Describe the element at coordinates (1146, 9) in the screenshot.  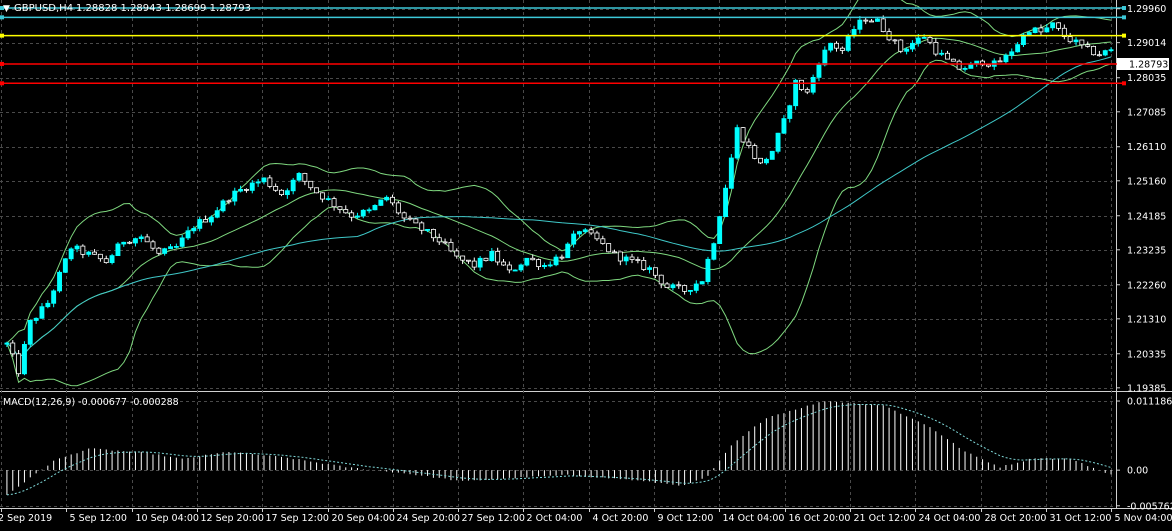
I see `price-tick-label: 1.29960` at that location.